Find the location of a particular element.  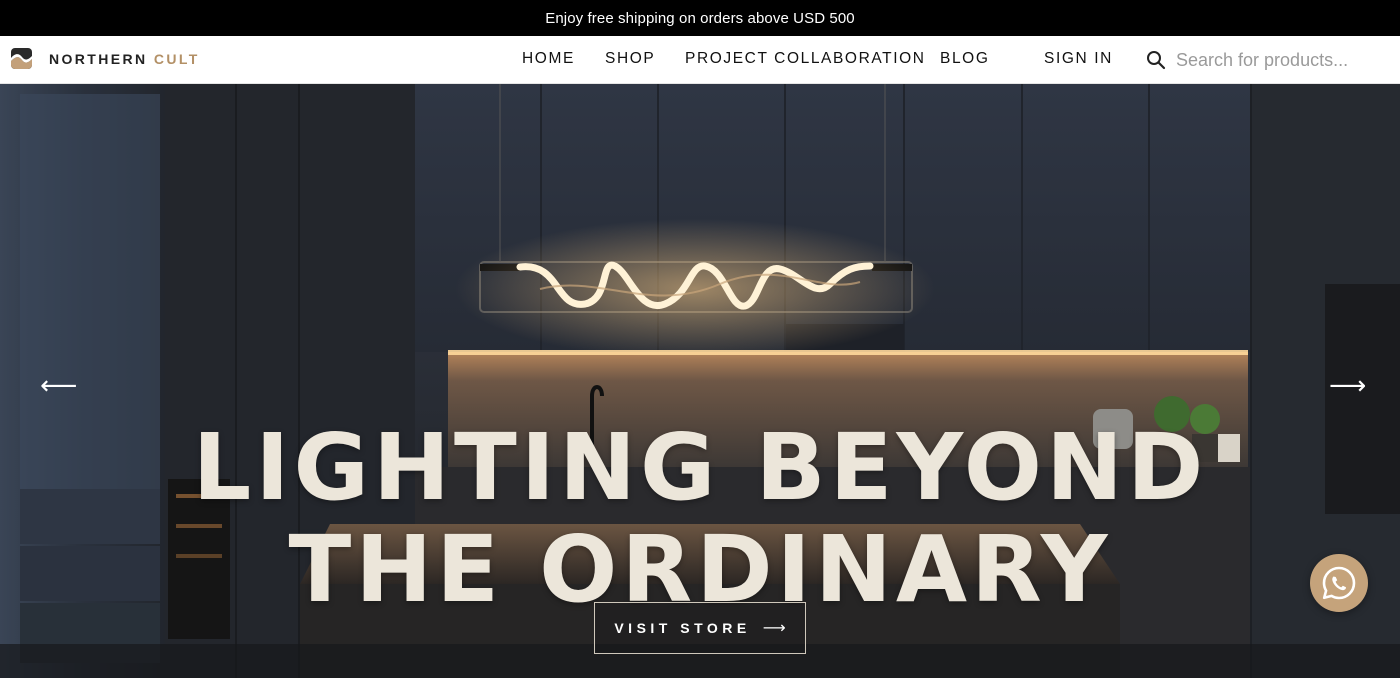

hero-headline-line1: LIGHTING BEYOND is located at coordinates (700, 467).